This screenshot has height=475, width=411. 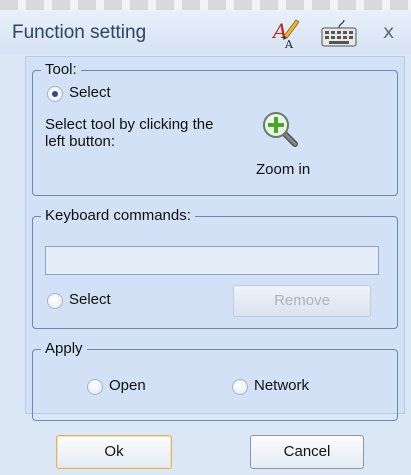 What do you see at coordinates (307, 452) in the screenshot?
I see `cancel-button: Cancel` at bounding box center [307, 452].